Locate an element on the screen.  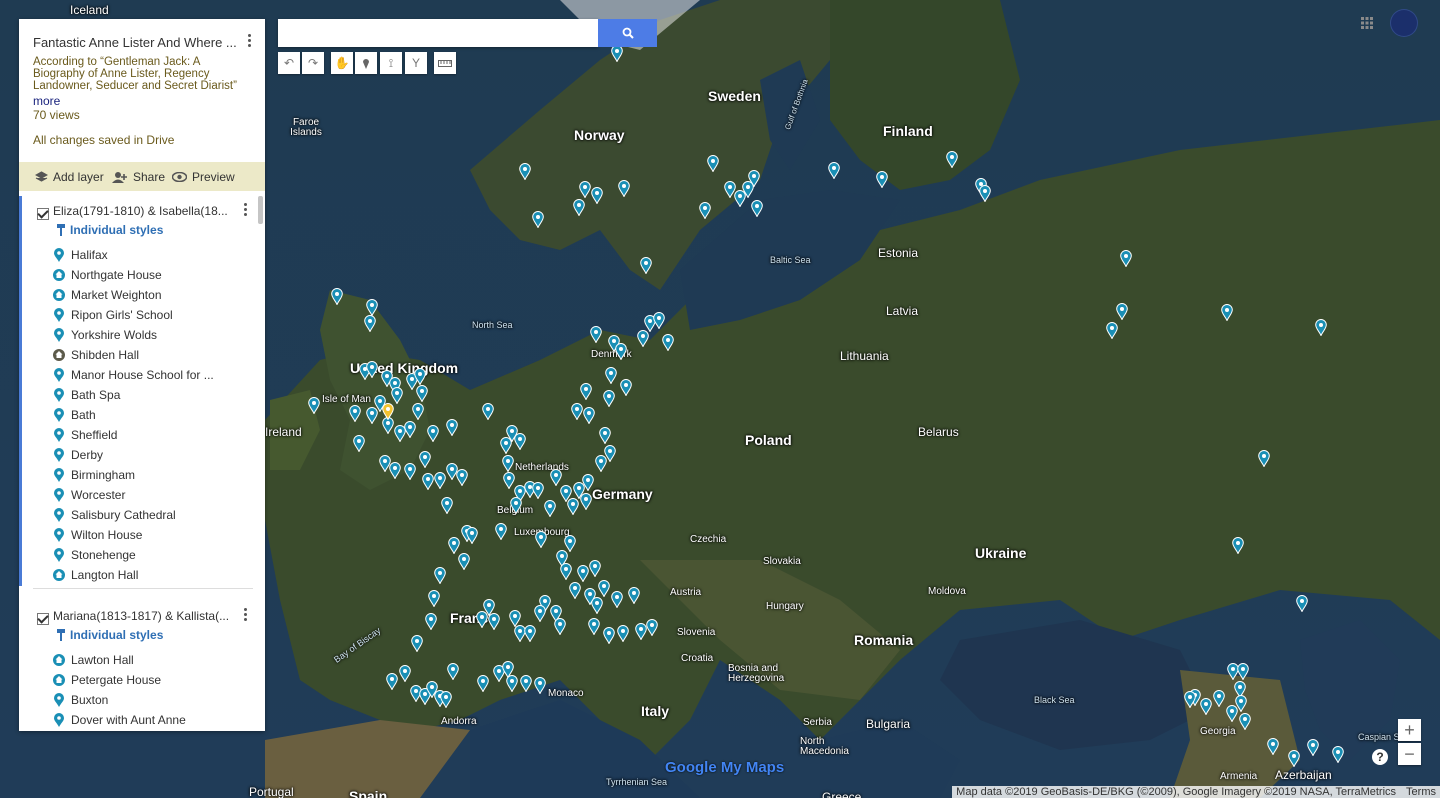
layer-item: Sheffield is located at coordinates (85, 435).